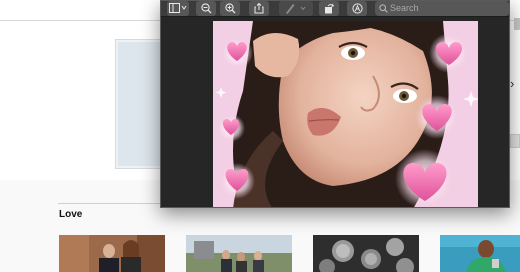 The height and width of the screenshot is (272, 520). Describe the element at coordinates (404, 8) in the screenshot. I see `search-placeholder: Search` at that location.